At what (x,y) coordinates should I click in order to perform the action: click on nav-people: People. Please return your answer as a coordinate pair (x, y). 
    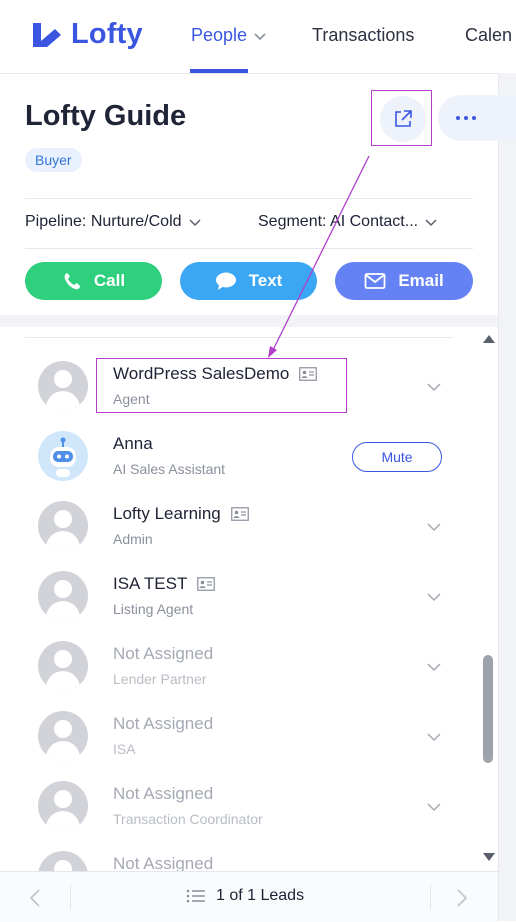
    Looking at the image, I should click on (229, 35).